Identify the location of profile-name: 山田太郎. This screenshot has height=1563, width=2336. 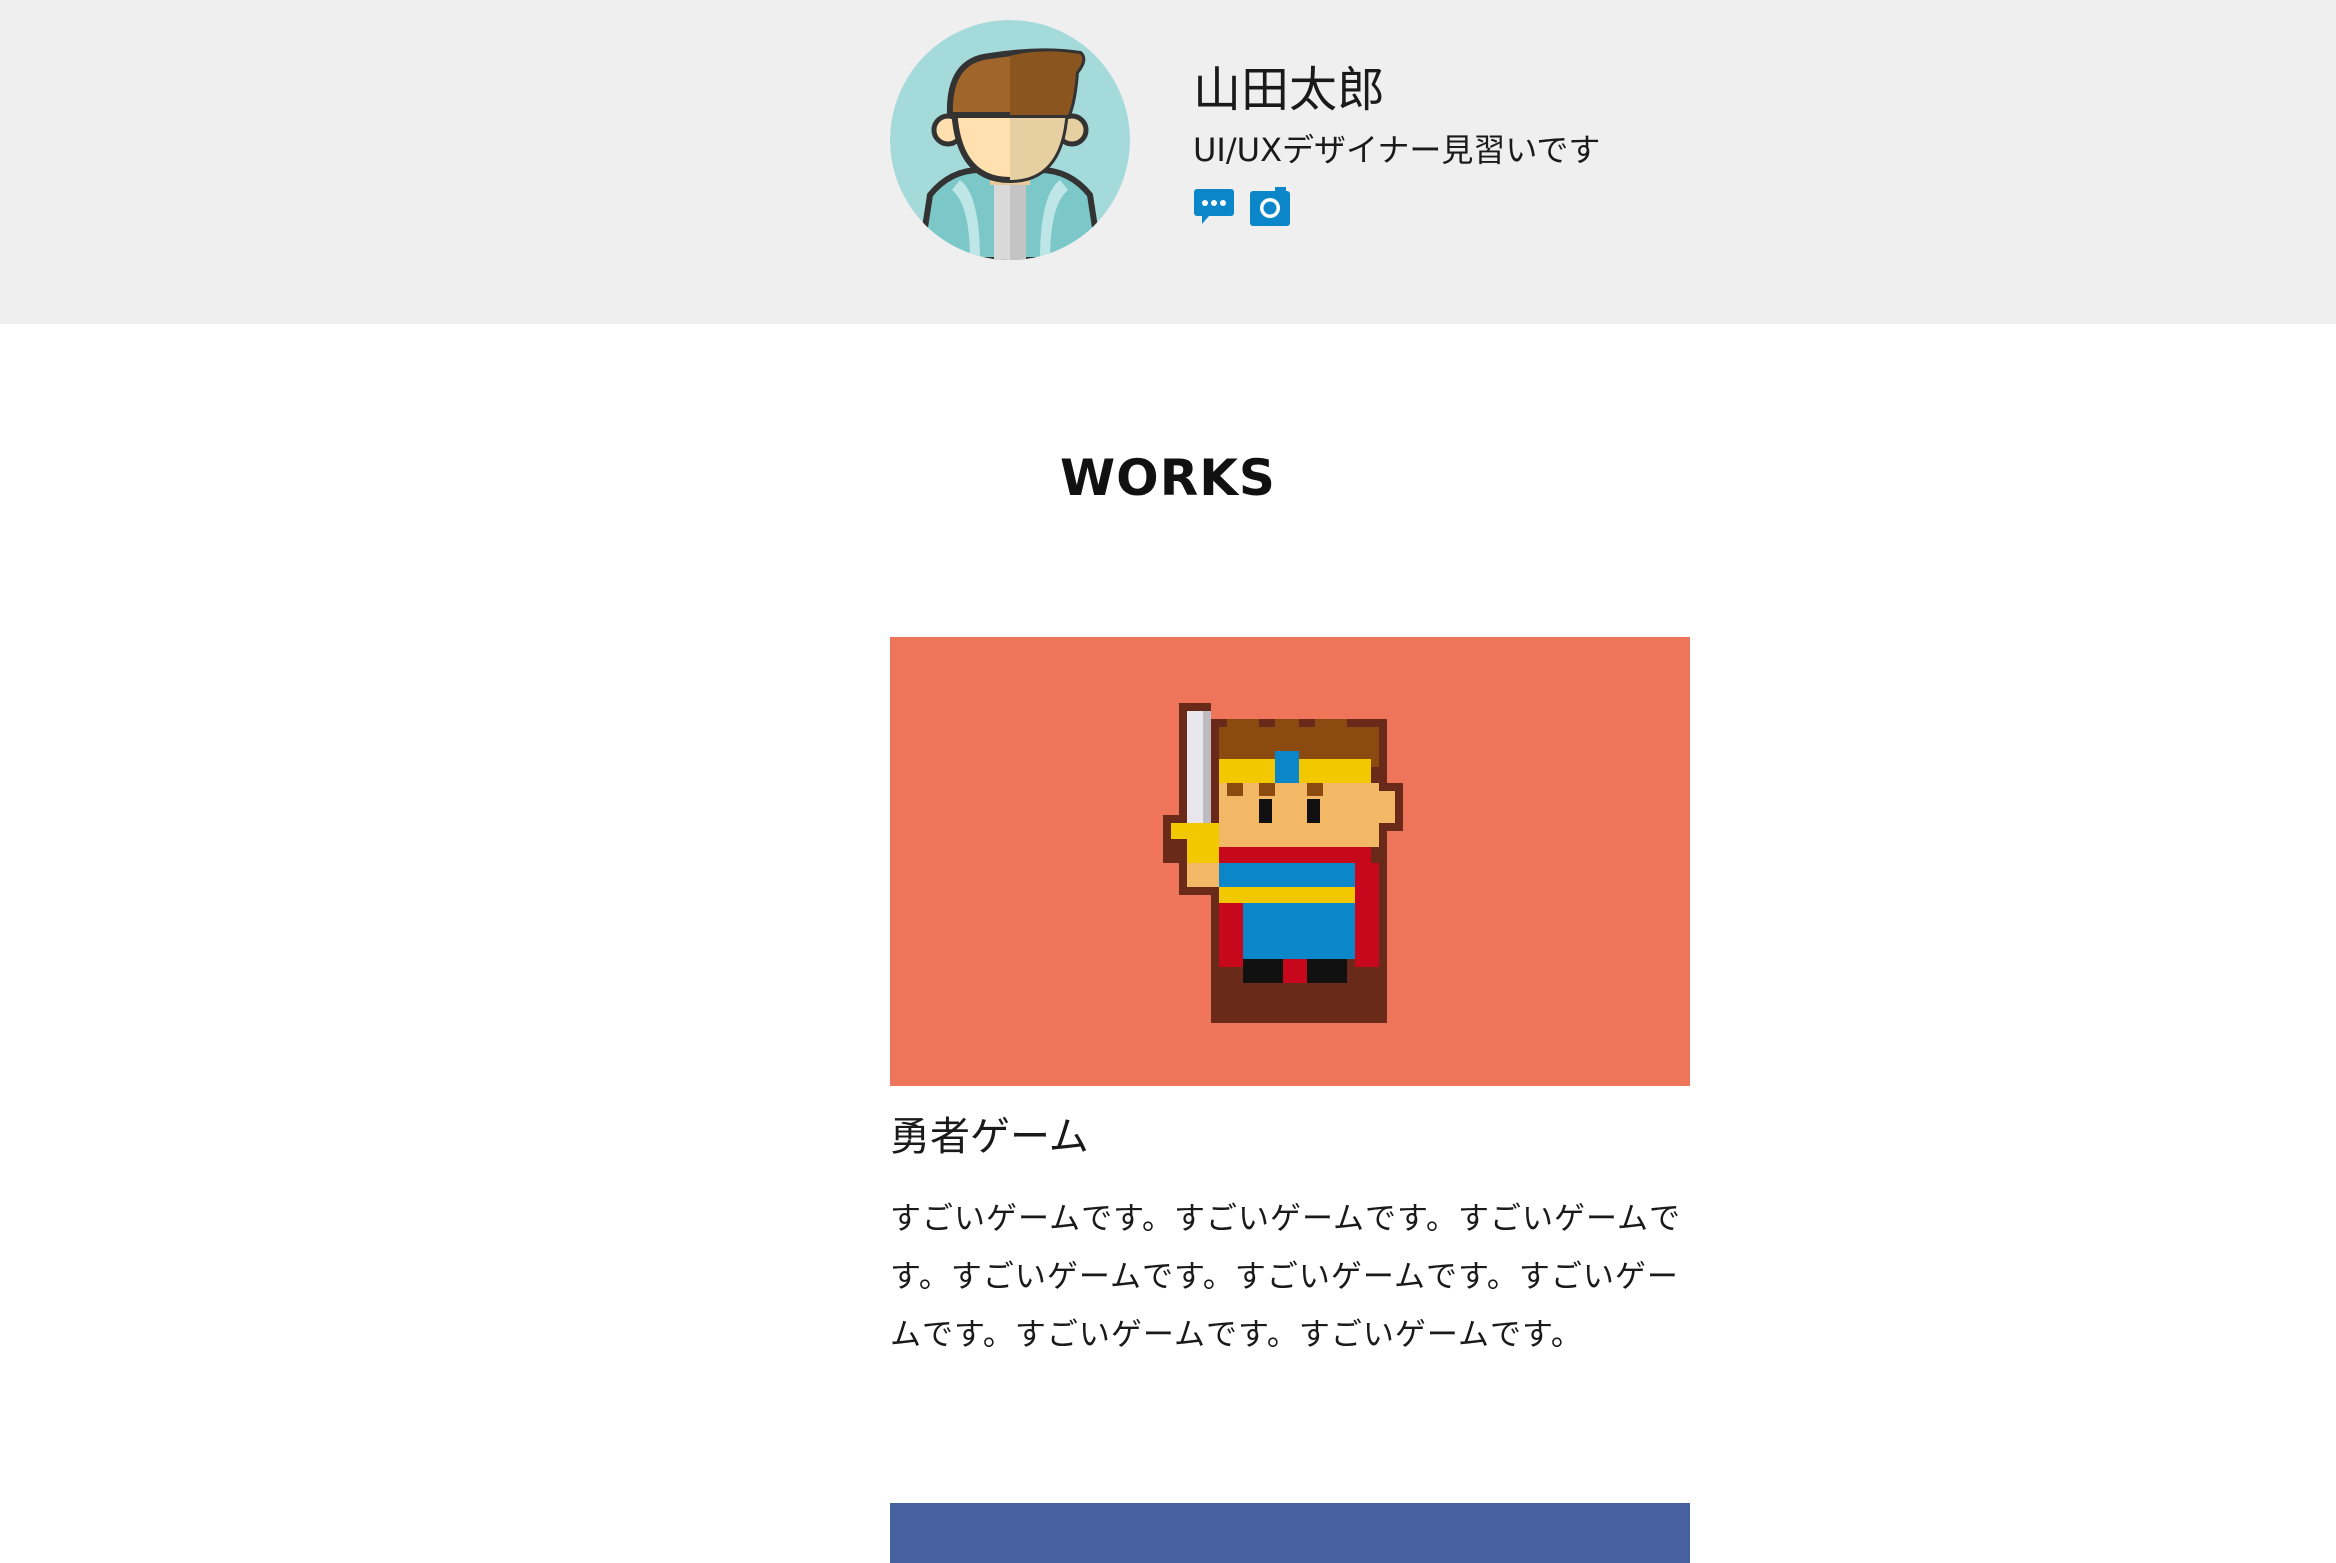
(1289, 90).